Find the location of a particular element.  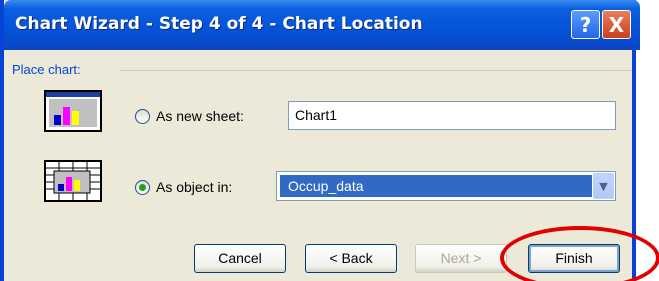

new-sheet-chart-icon is located at coordinates (73, 111).